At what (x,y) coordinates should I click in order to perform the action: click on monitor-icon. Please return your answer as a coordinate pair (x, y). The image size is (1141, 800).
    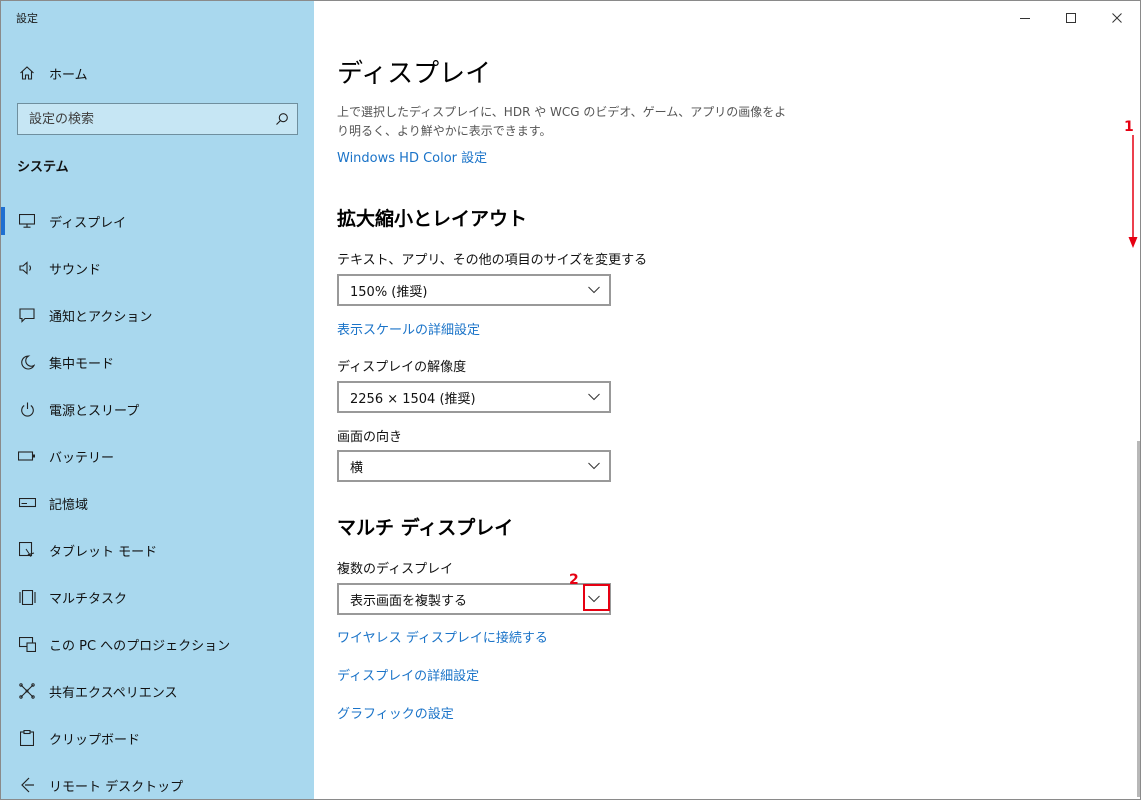
    Looking at the image, I should click on (27, 221).